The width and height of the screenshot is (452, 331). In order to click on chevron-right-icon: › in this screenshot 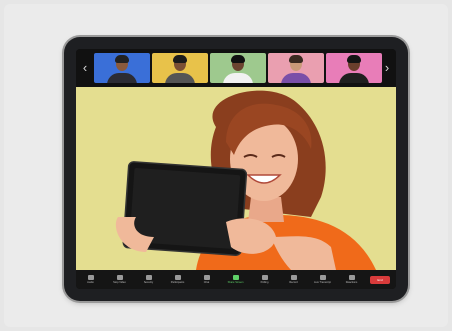, I will do `click(387, 68)`.